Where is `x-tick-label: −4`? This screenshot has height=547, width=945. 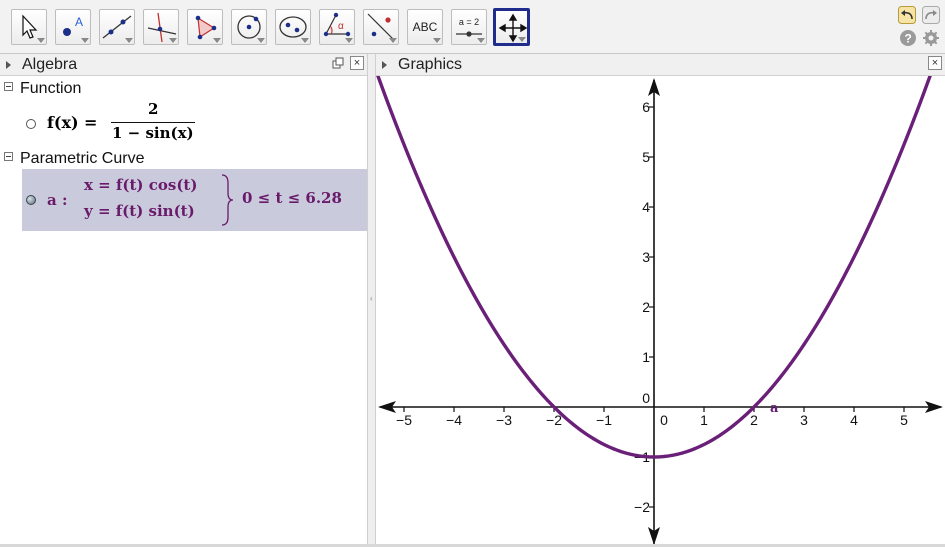 x-tick-label: −4 is located at coordinates (454, 420).